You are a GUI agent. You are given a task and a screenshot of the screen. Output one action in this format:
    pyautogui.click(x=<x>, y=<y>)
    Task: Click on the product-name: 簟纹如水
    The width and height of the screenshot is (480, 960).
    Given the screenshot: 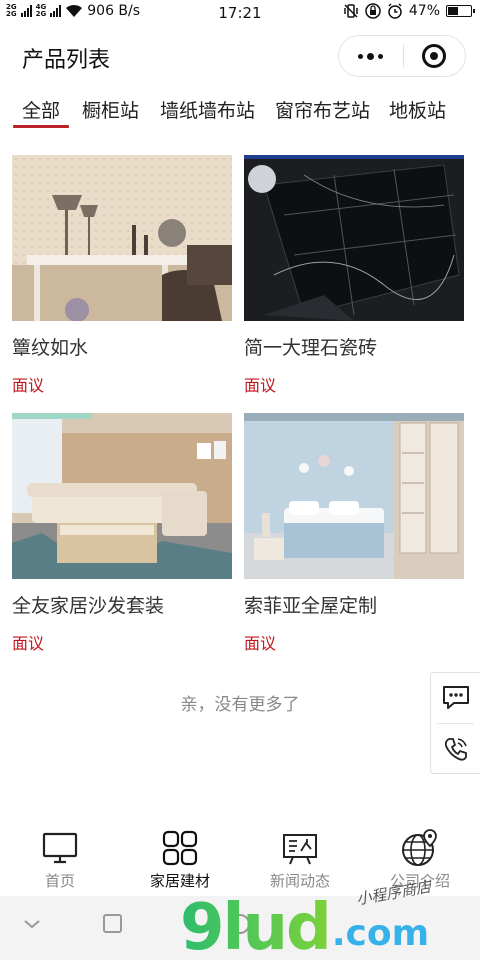 What is the action you would take?
    pyautogui.click(x=122, y=346)
    